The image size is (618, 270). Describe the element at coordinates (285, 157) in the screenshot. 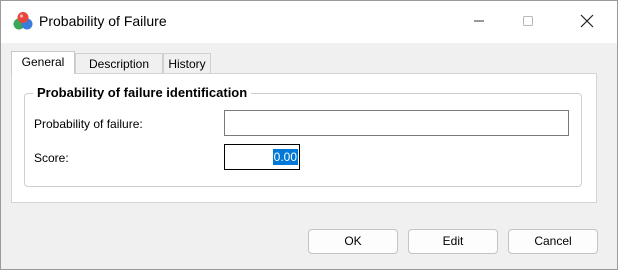

I see `score-value: 0.00` at that location.